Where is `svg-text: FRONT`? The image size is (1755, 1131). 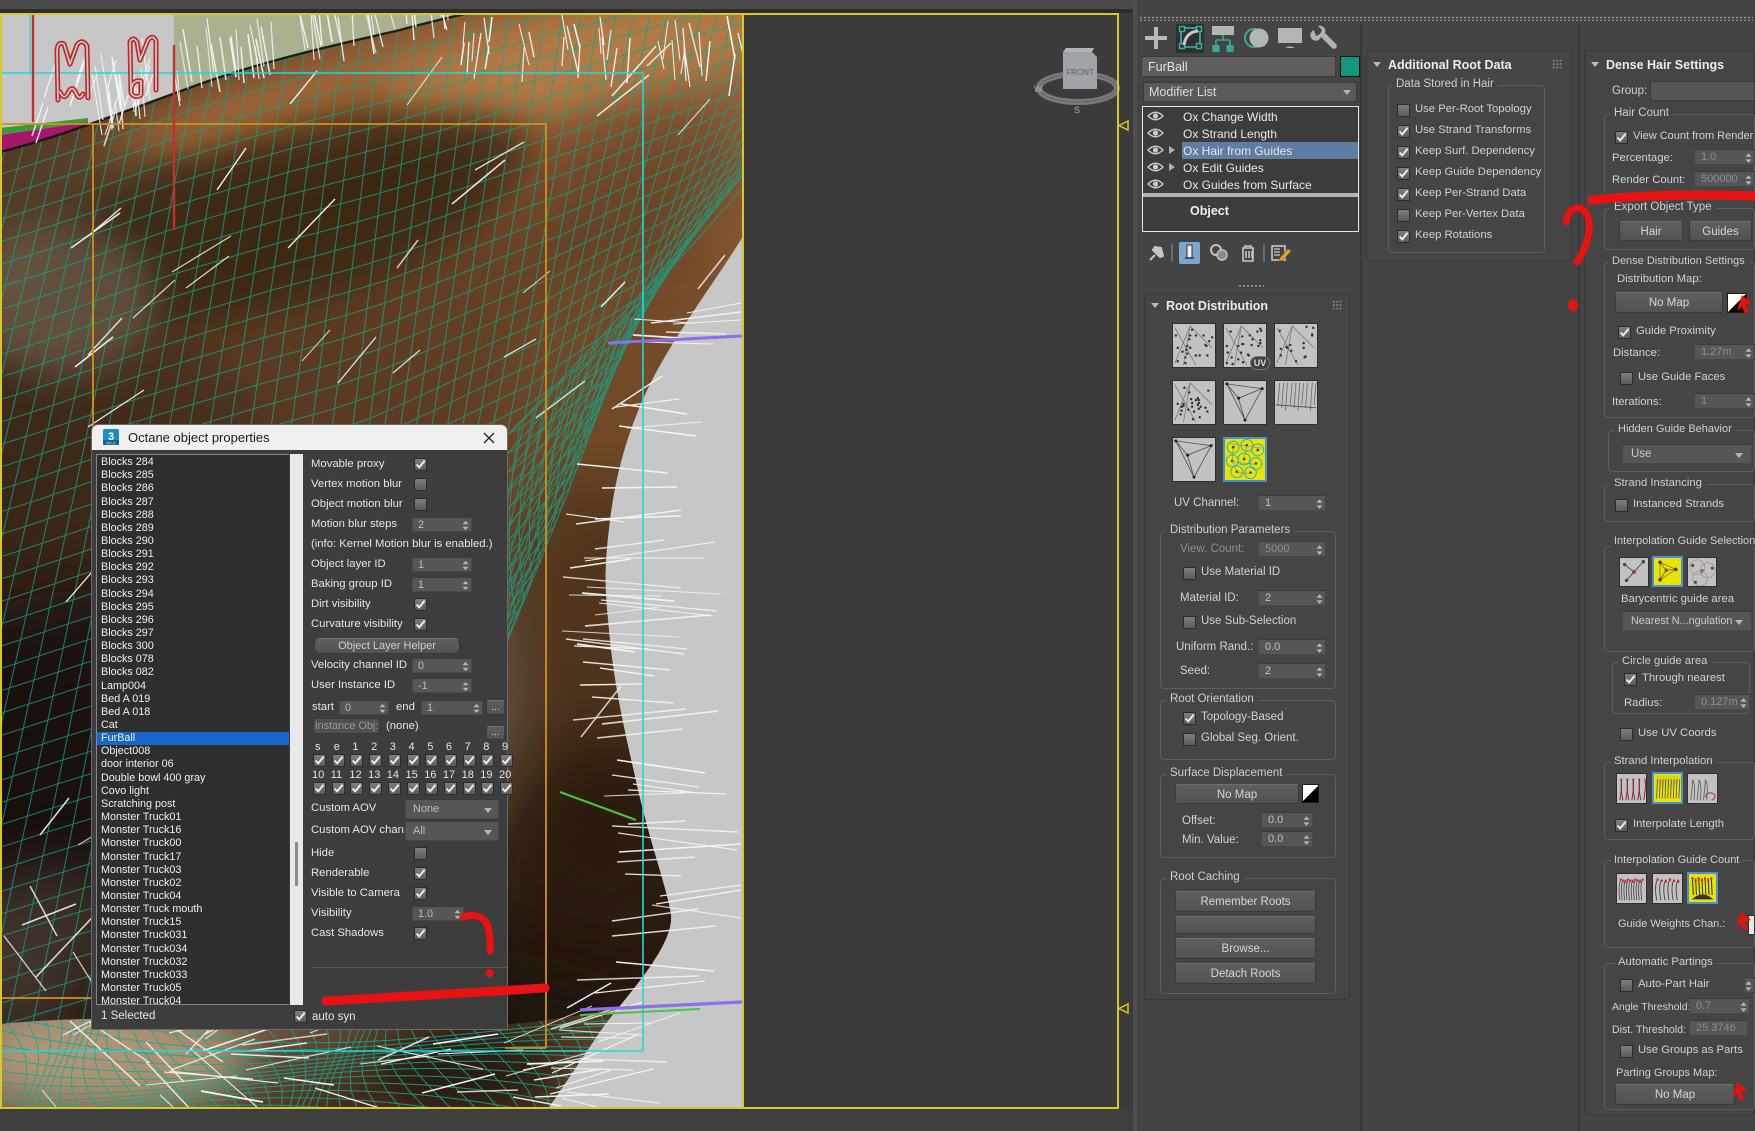 svg-text: FRONT is located at coordinates (1080, 72).